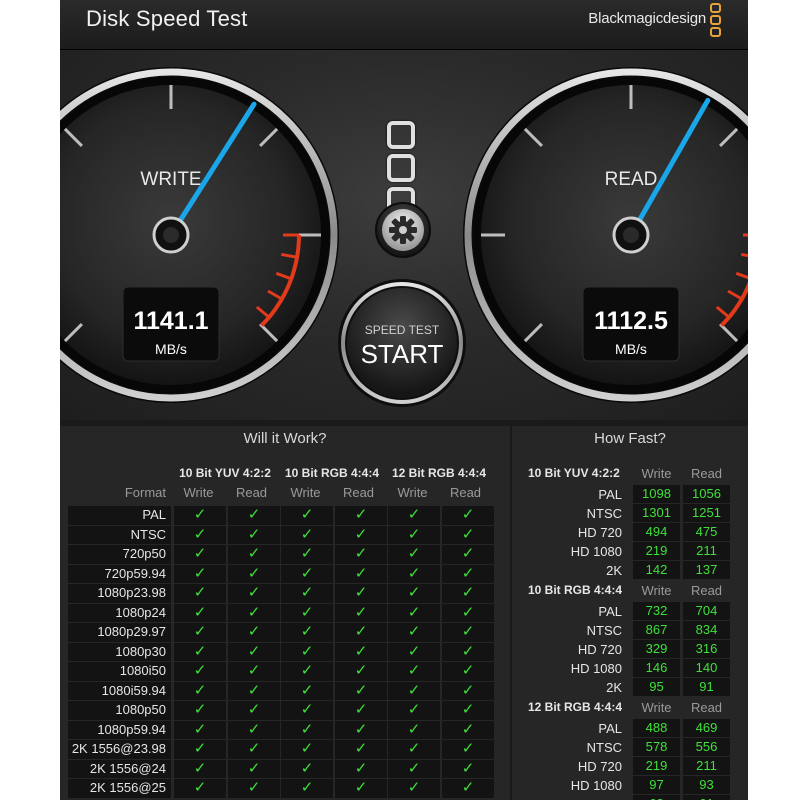  Describe the element at coordinates (706, 766) in the screenshot. I see `read-fps-value: 211` at that location.